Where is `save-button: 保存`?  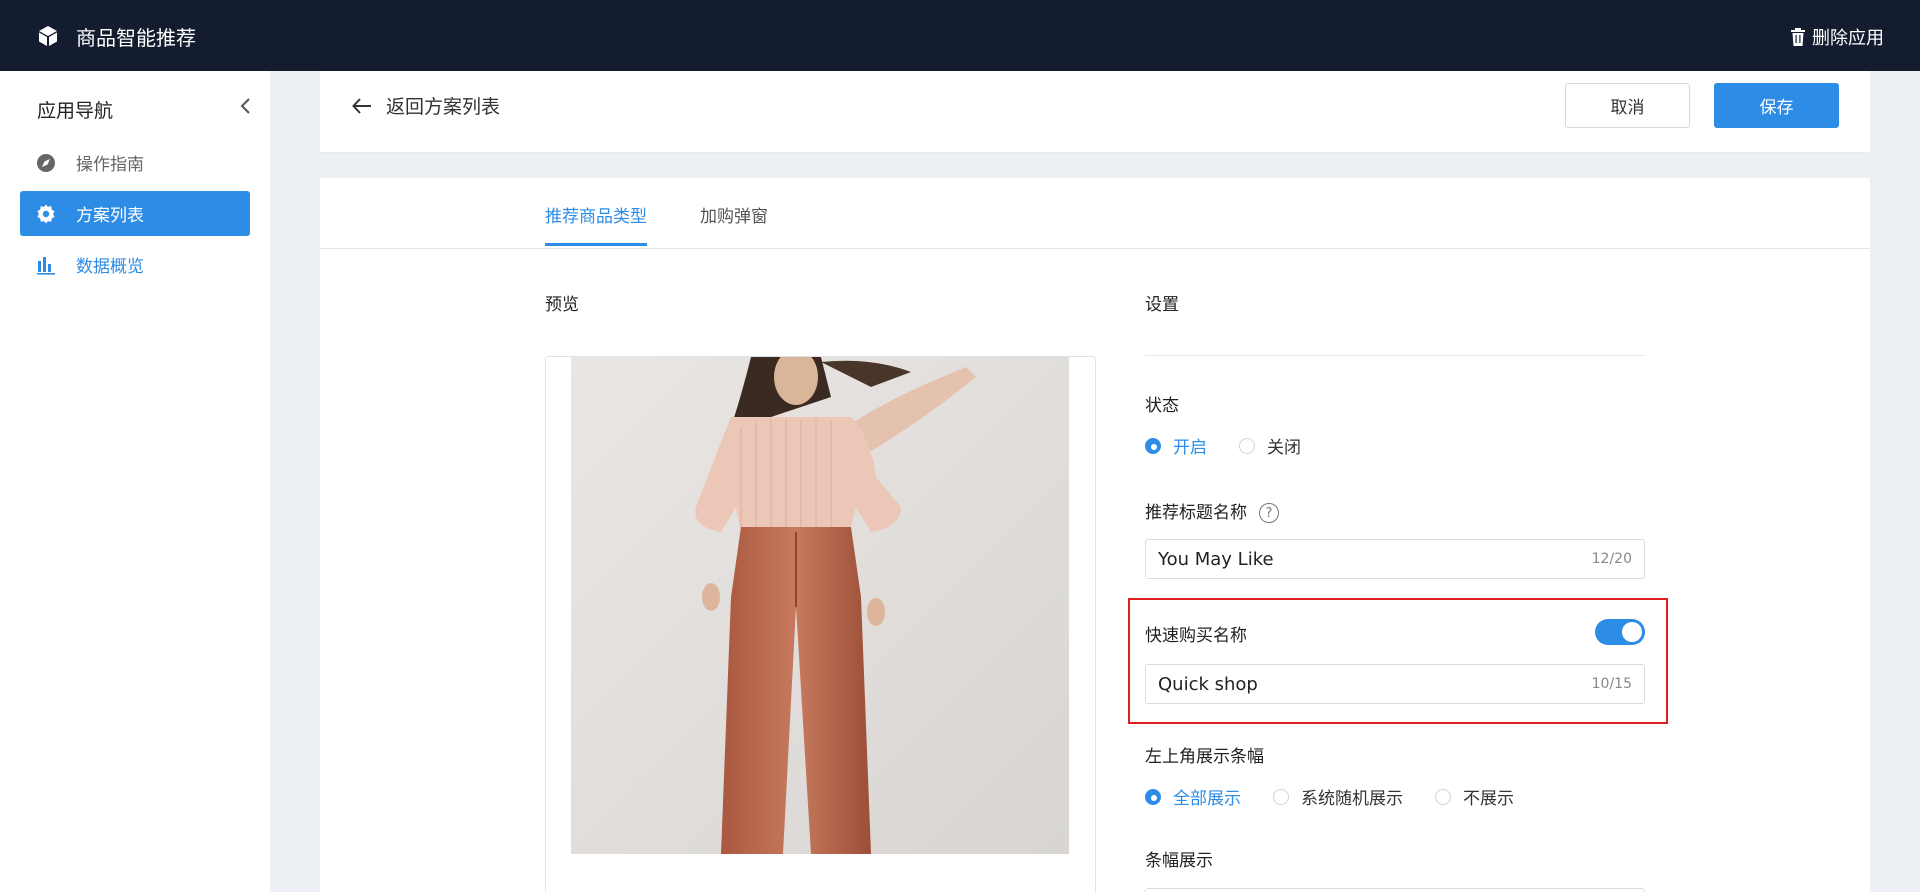 save-button: 保存 is located at coordinates (1776, 105).